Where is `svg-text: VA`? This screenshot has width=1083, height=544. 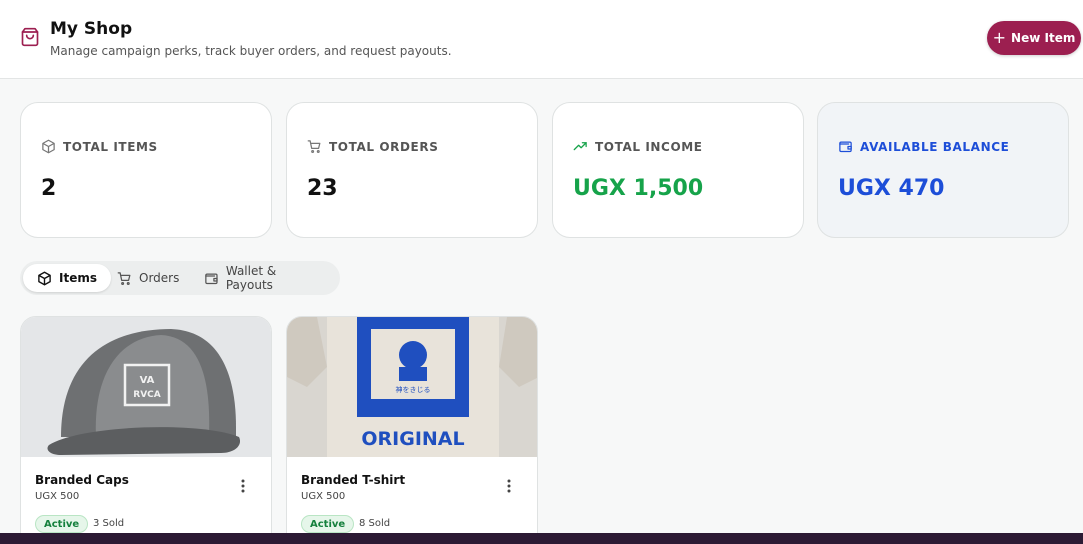
svg-text: VA is located at coordinates (147, 380).